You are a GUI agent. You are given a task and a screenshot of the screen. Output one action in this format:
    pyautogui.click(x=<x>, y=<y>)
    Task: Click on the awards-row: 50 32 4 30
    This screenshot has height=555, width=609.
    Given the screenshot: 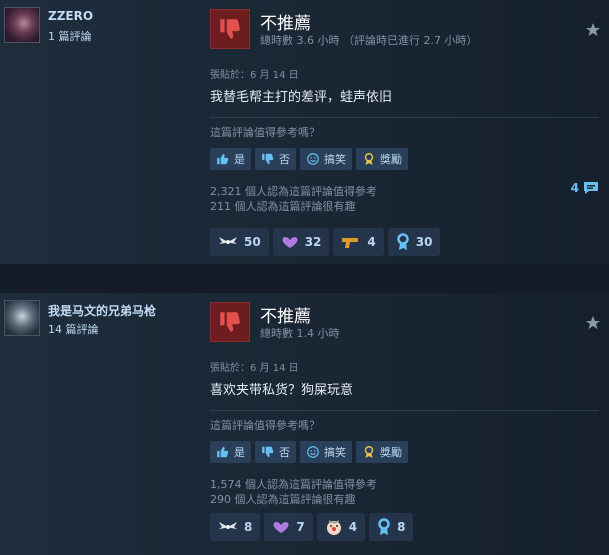 What is the action you would take?
    pyautogui.click(x=325, y=242)
    